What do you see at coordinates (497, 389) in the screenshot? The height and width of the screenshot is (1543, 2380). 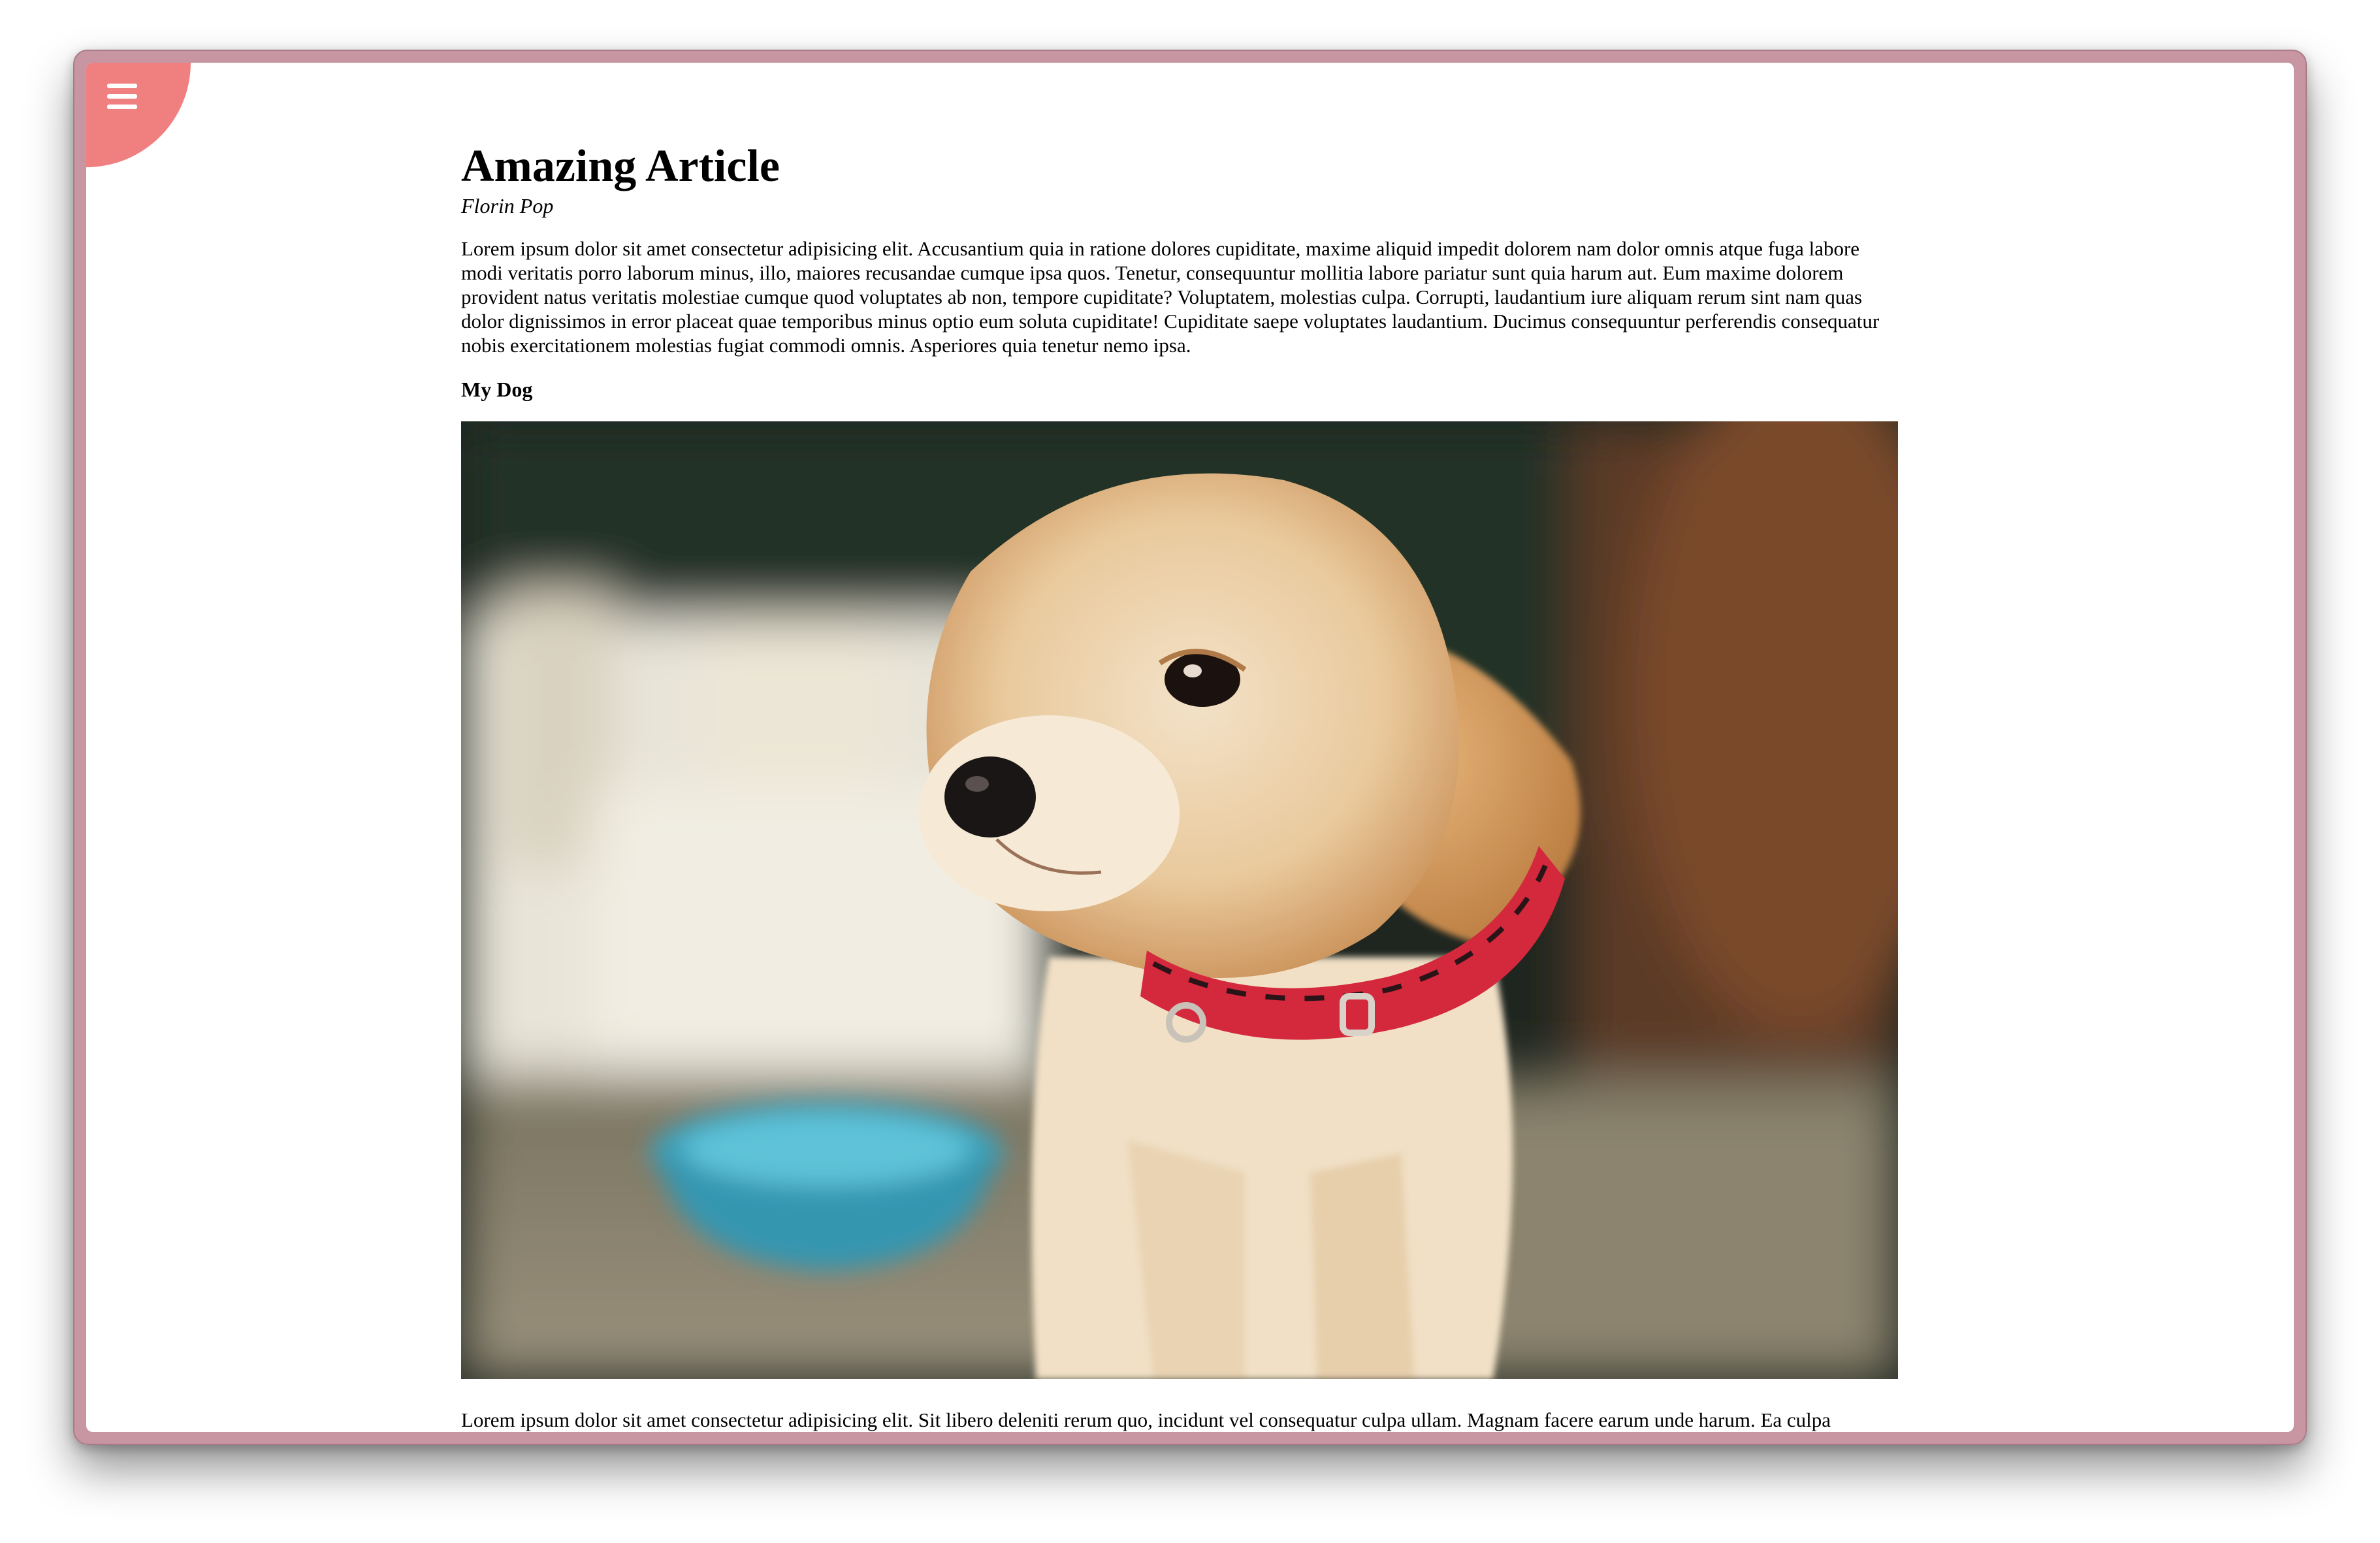 I see `image-caption: My Dog` at bounding box center [497, 389].